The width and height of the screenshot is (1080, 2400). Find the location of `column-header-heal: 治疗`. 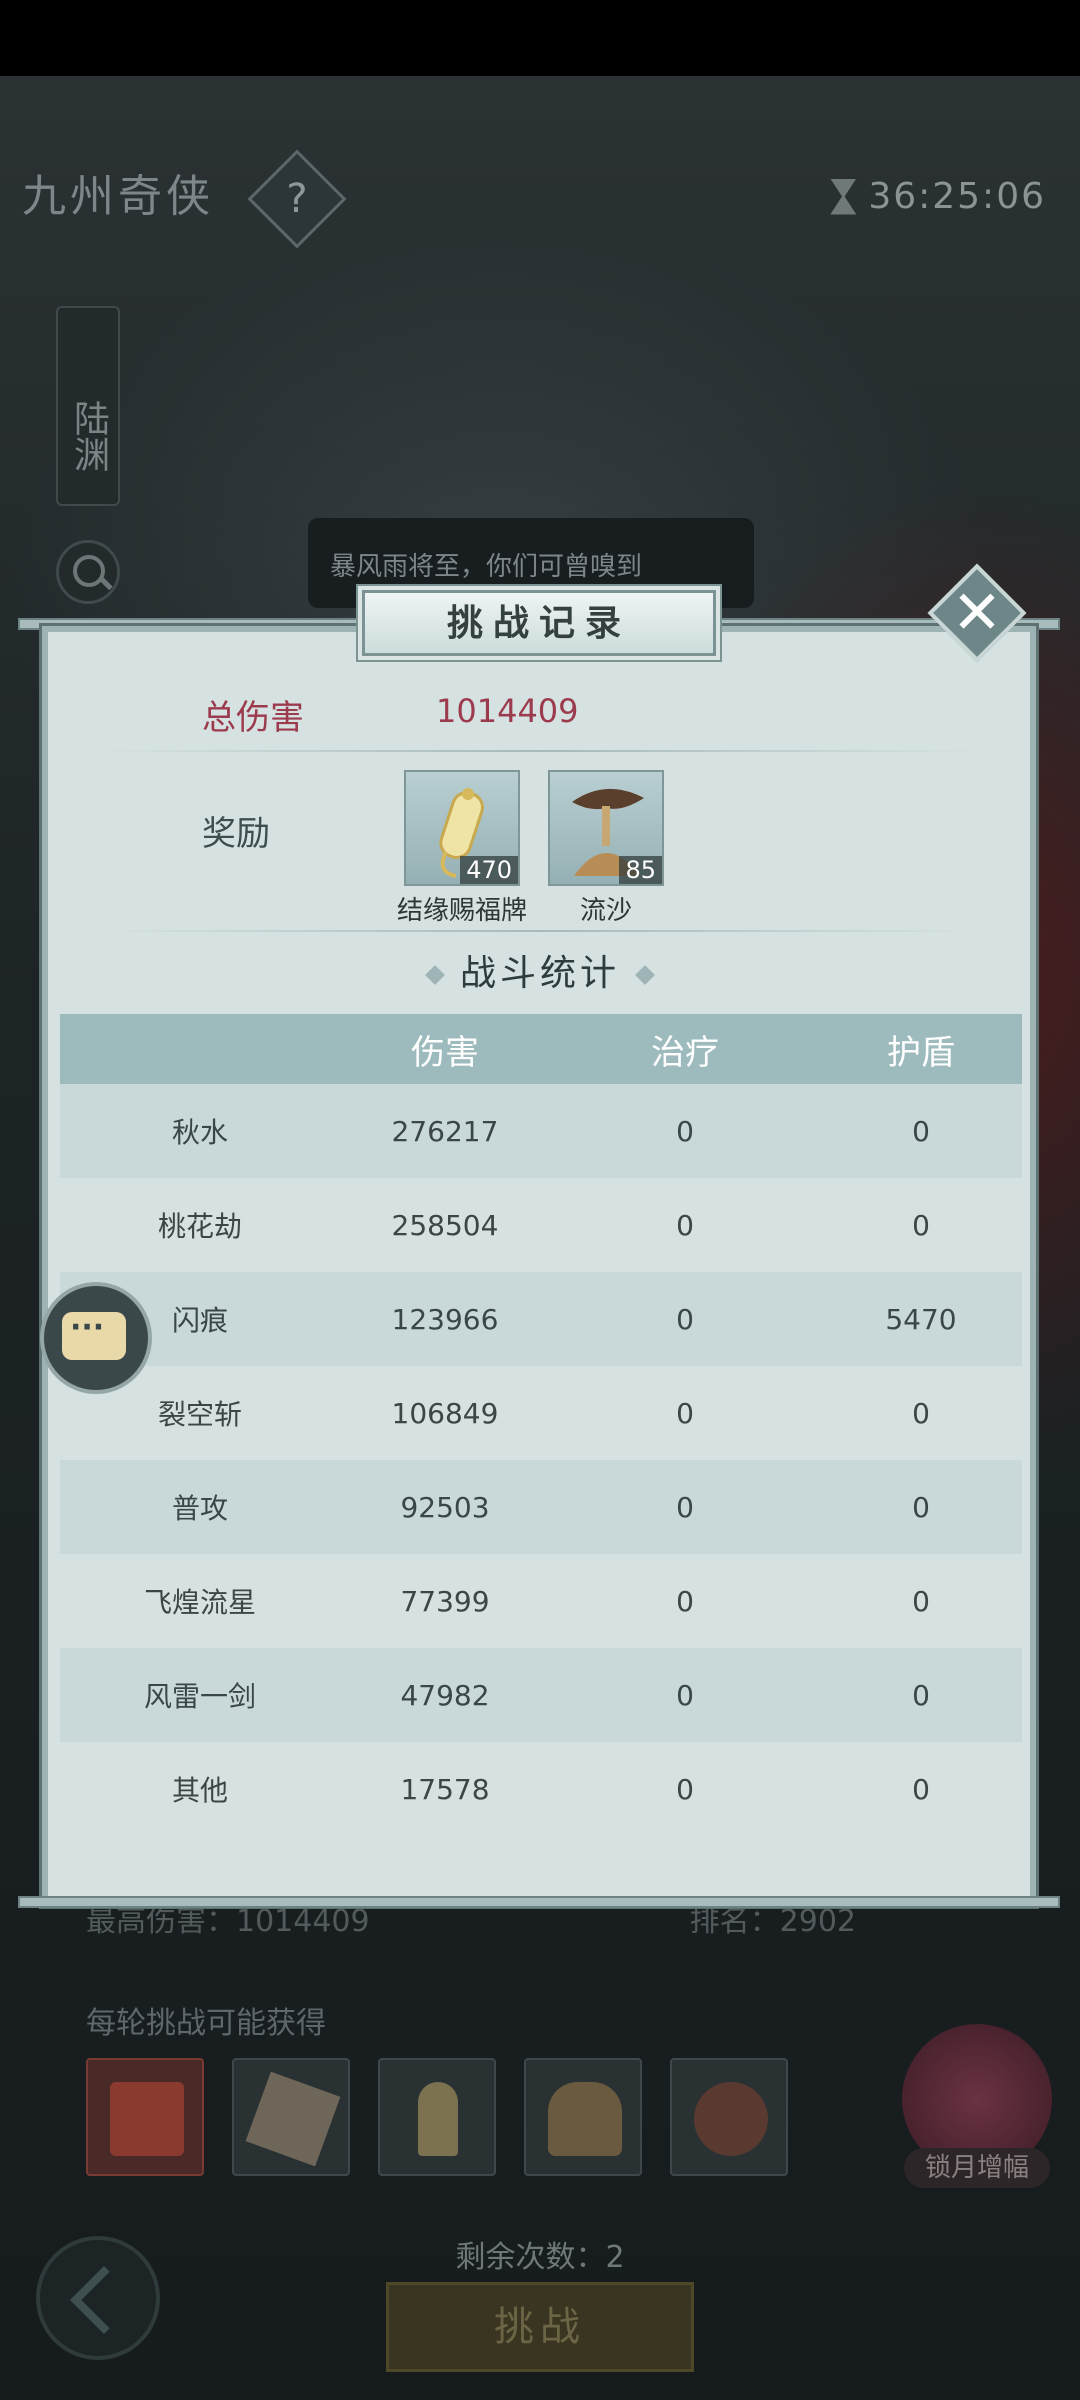

column-header-heal: 治疗 is located at coordinates (685, 1052).